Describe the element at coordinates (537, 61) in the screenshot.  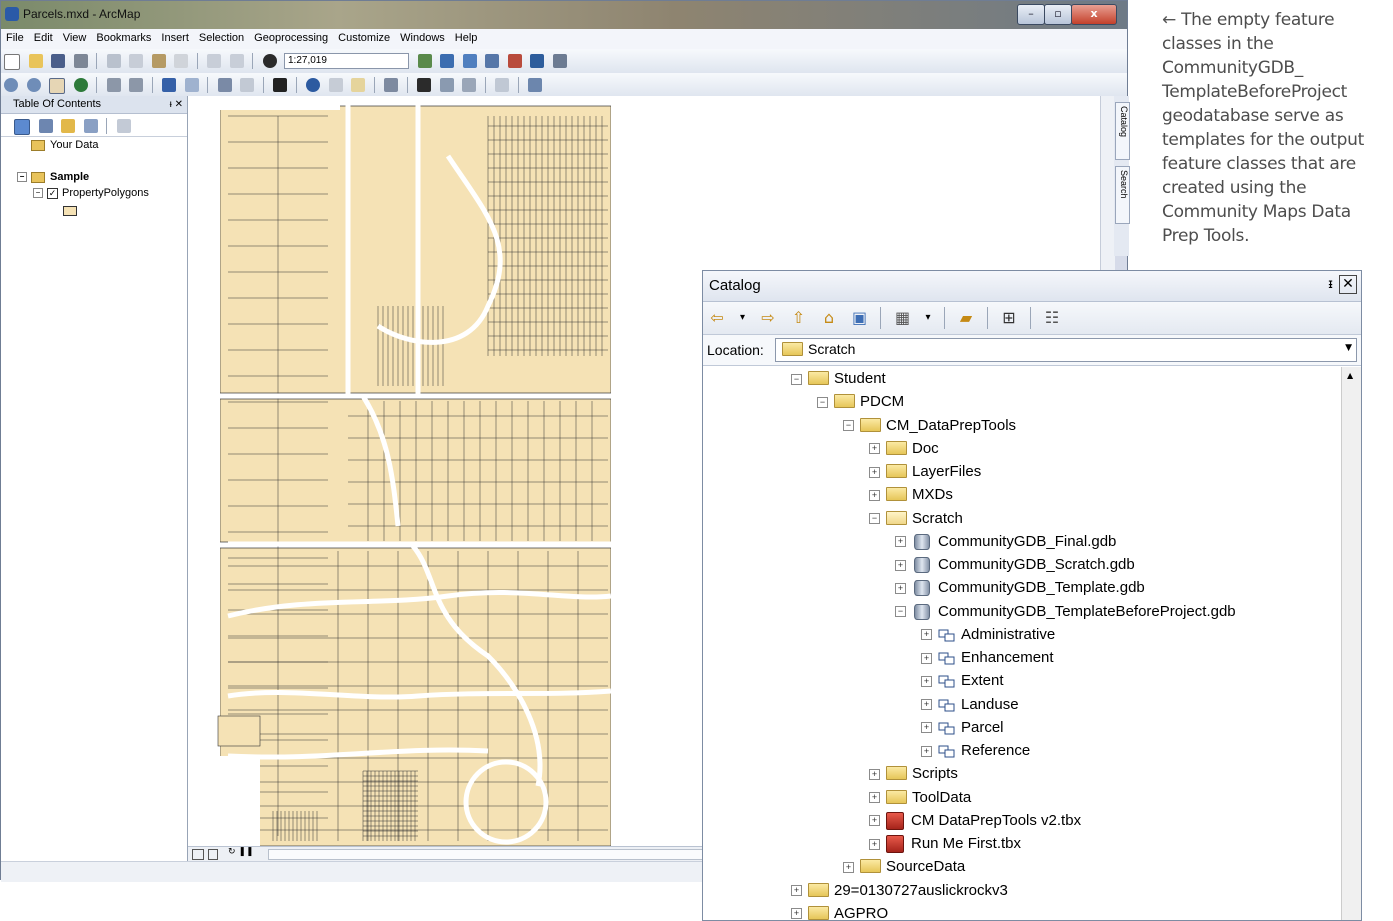
I see `python-window-icon` at that location.